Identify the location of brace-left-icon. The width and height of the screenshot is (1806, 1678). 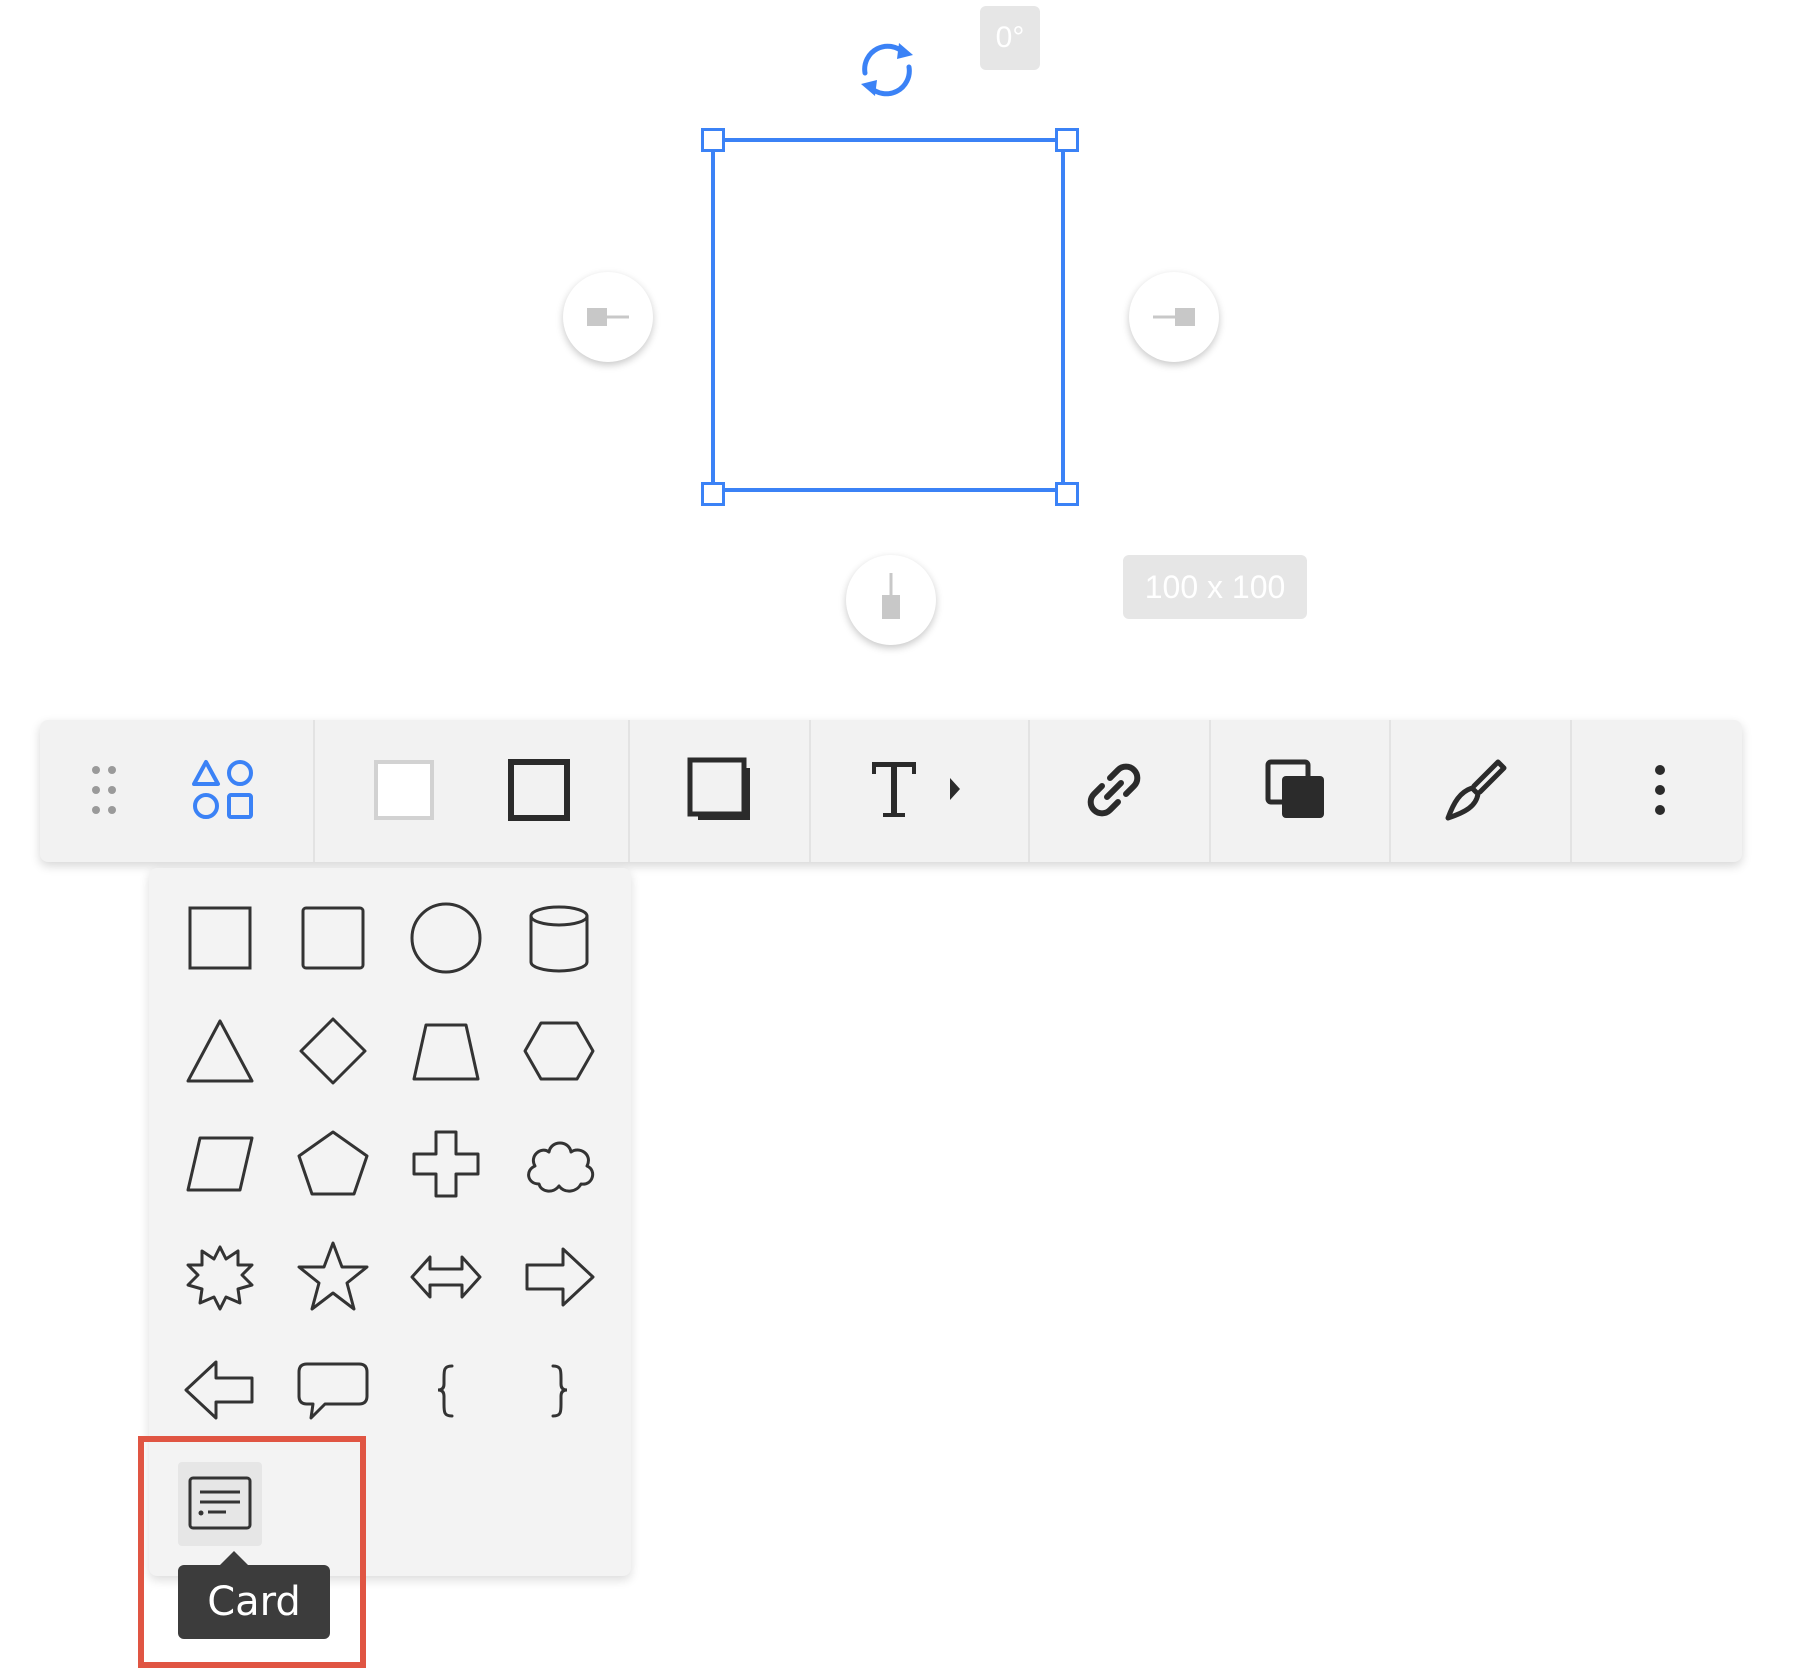
(445, 1391).